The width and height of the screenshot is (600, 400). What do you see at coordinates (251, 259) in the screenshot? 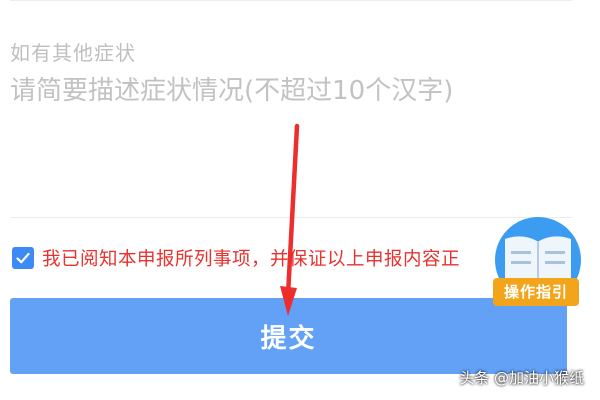
I see `consent-text: 我已阅知本申报所列事项，并保证以上申报内容正` at bounding box center [251, 259].